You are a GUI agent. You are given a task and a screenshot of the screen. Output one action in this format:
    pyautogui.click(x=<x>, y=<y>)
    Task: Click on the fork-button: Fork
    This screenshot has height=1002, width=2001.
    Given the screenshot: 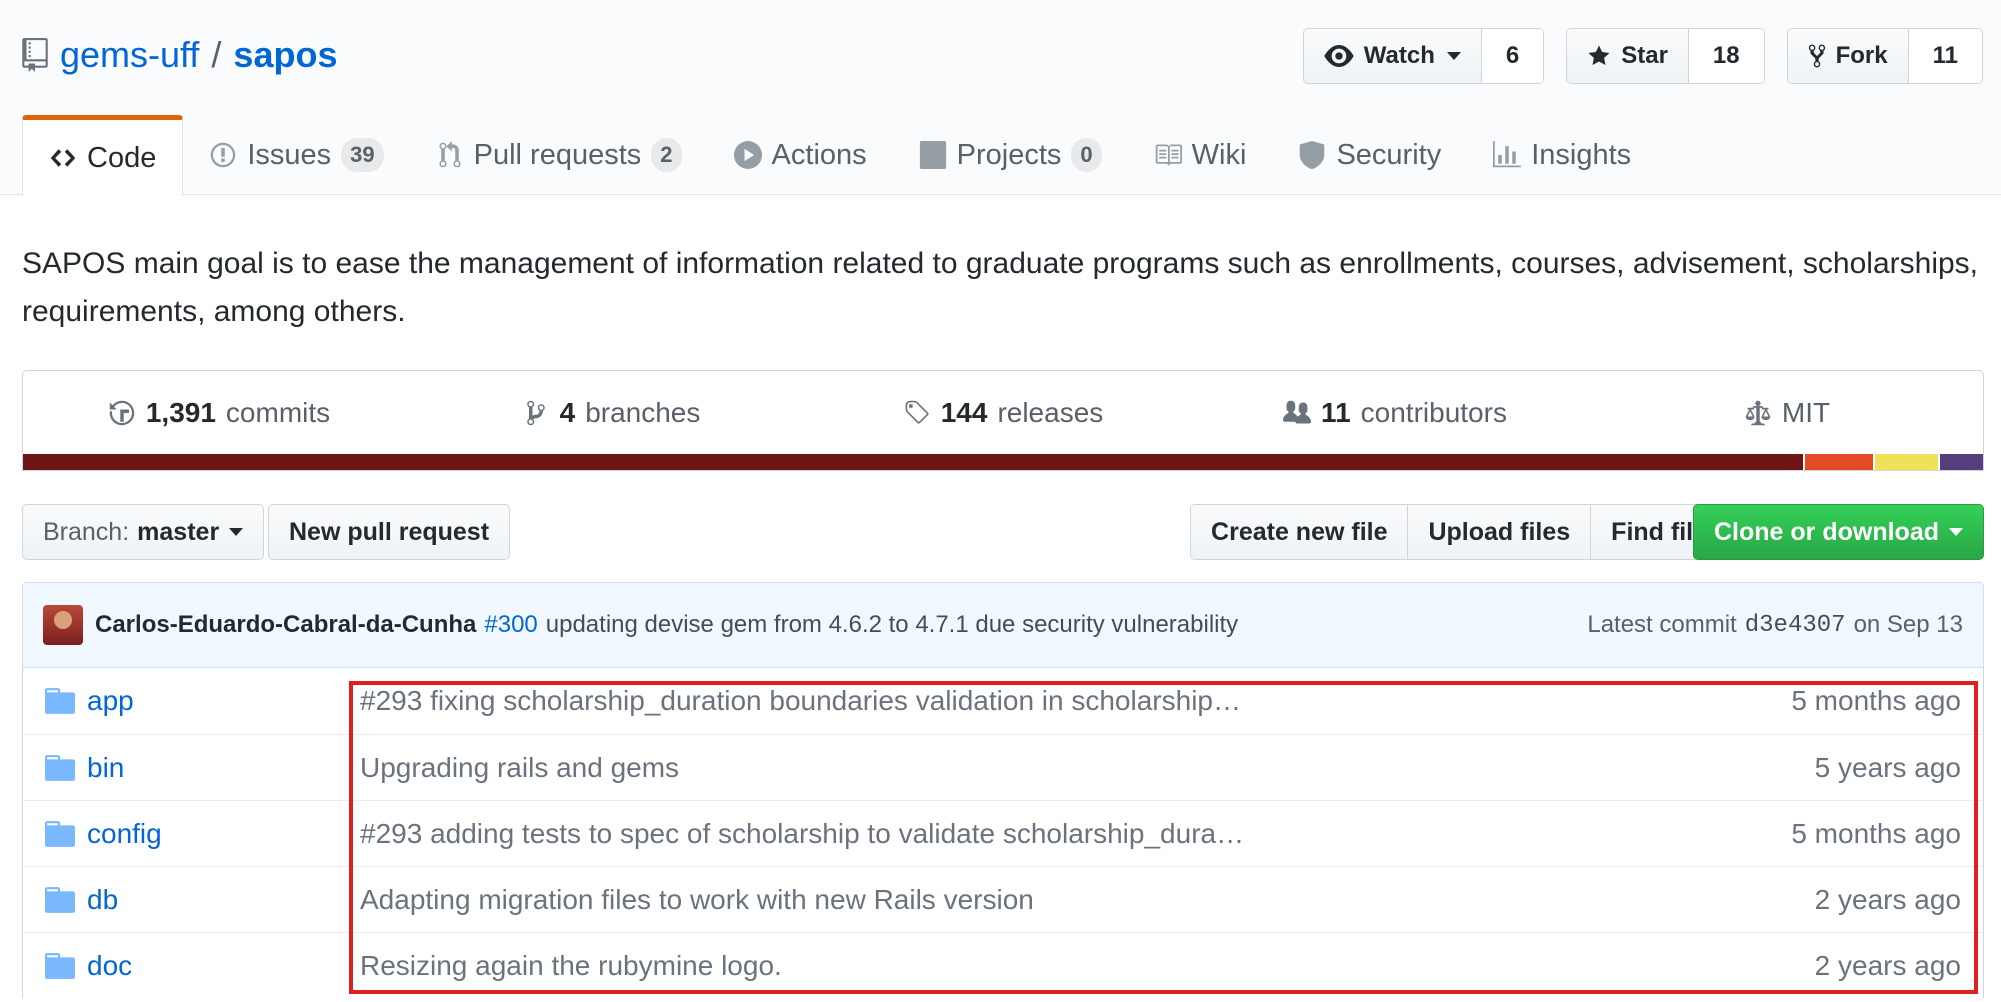 What is the action you would take?
    pyautogui.click(x=1848, y=56)
    